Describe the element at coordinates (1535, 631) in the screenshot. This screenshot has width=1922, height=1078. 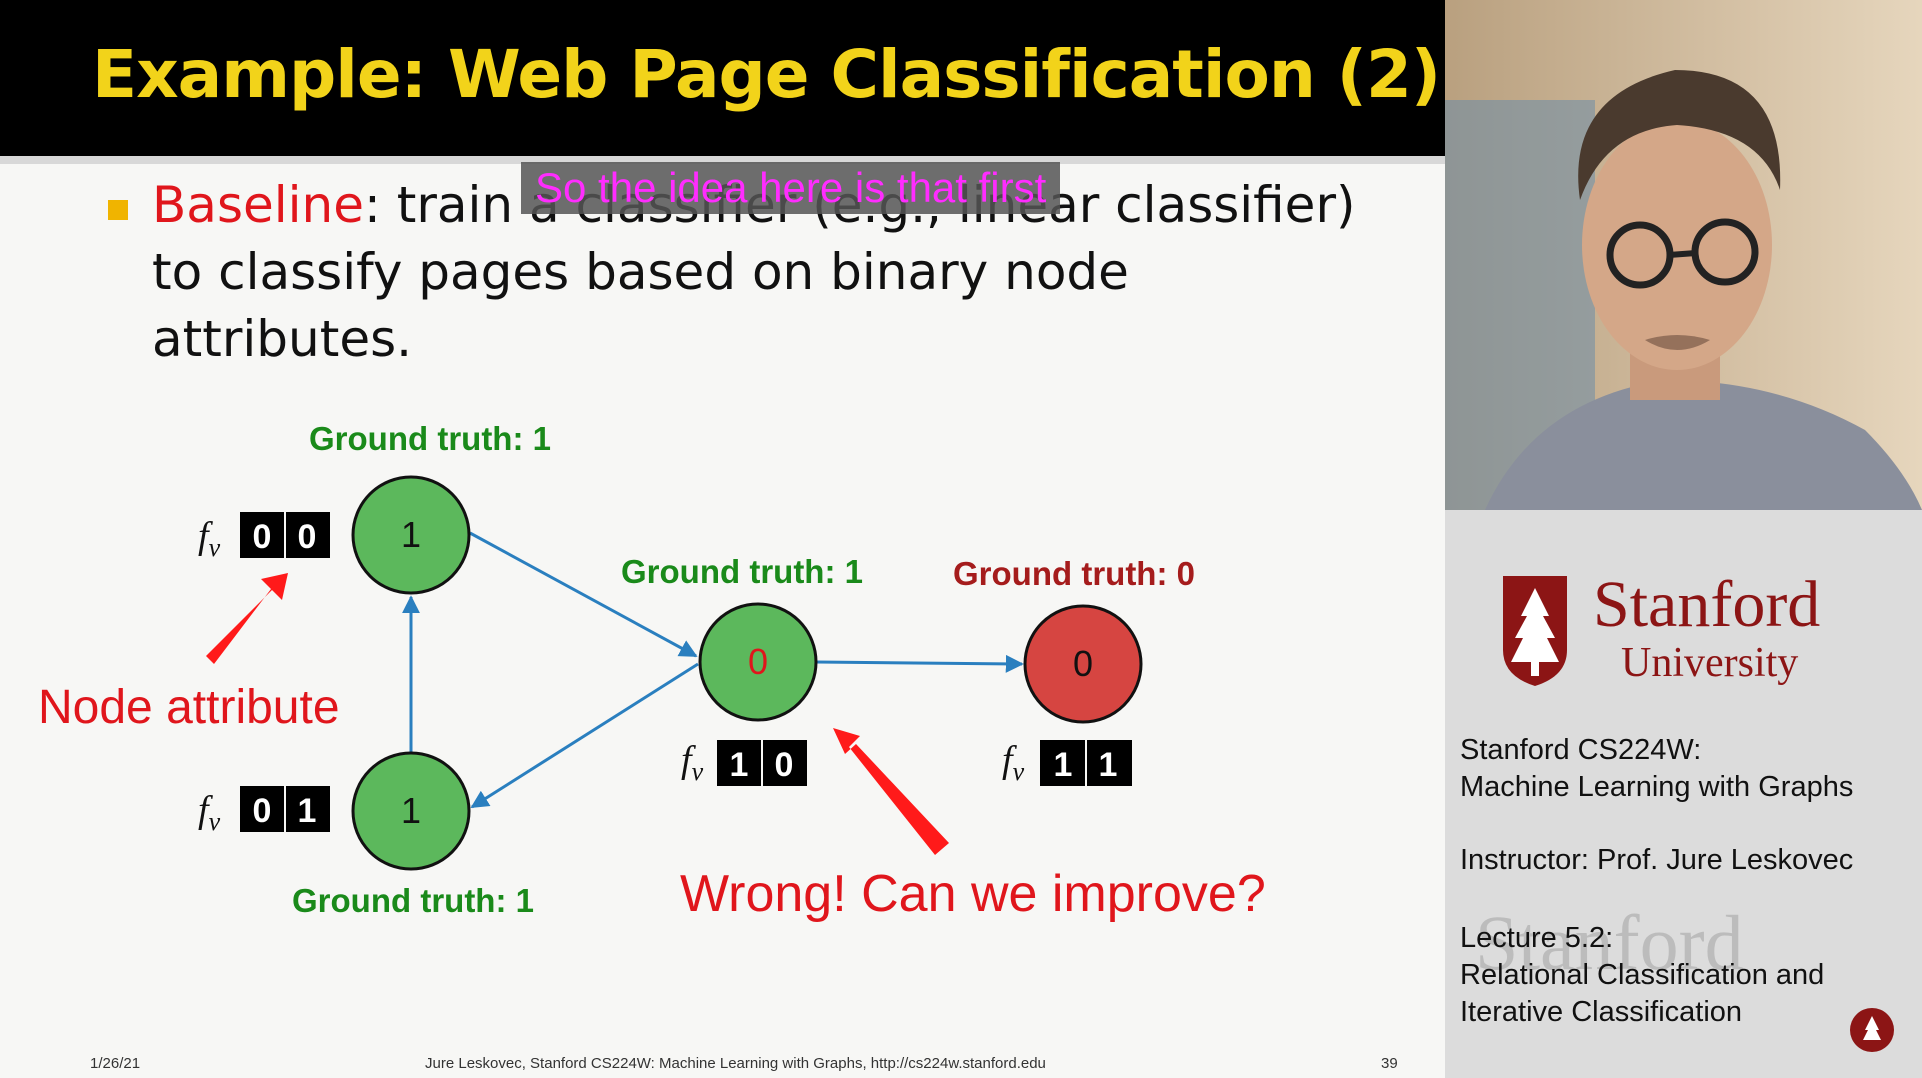
I see `stanford-tree-logo-icon` at that location.